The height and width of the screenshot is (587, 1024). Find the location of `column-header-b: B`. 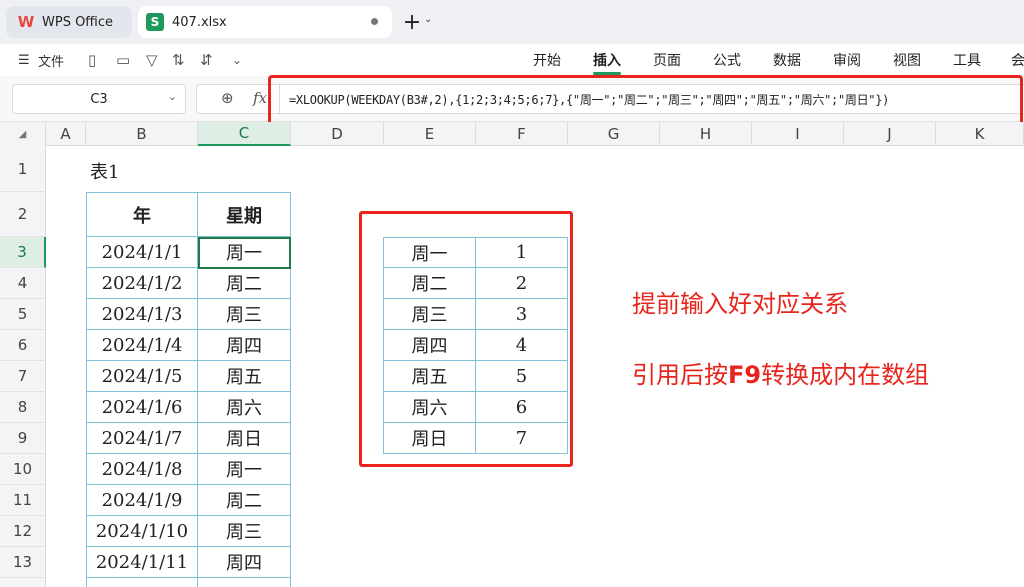

column-header-b: B is located at coordinates (142, 134).